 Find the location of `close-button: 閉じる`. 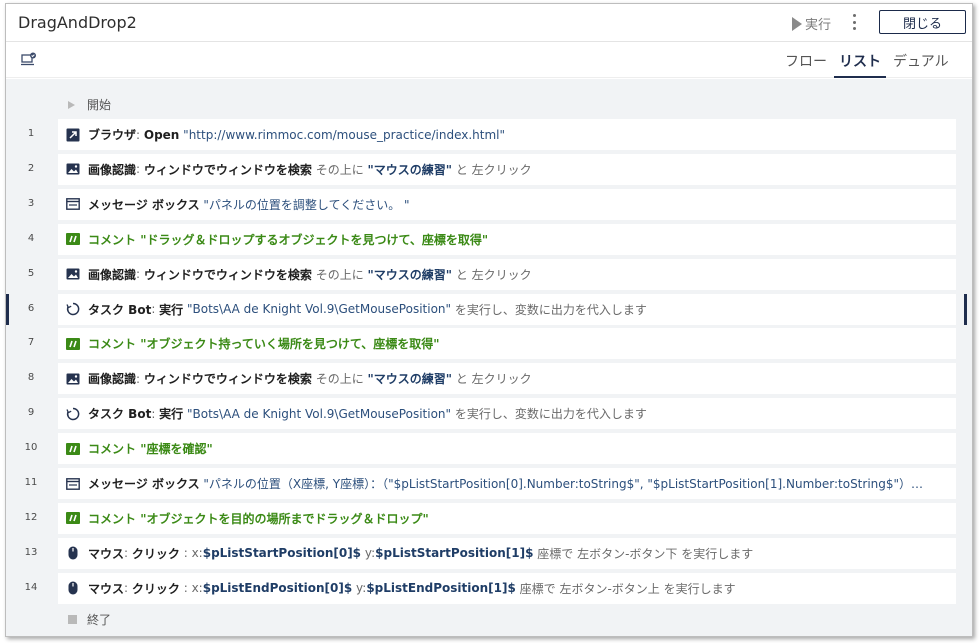

close-button: 閉じる is located at coordinates (922, 22).